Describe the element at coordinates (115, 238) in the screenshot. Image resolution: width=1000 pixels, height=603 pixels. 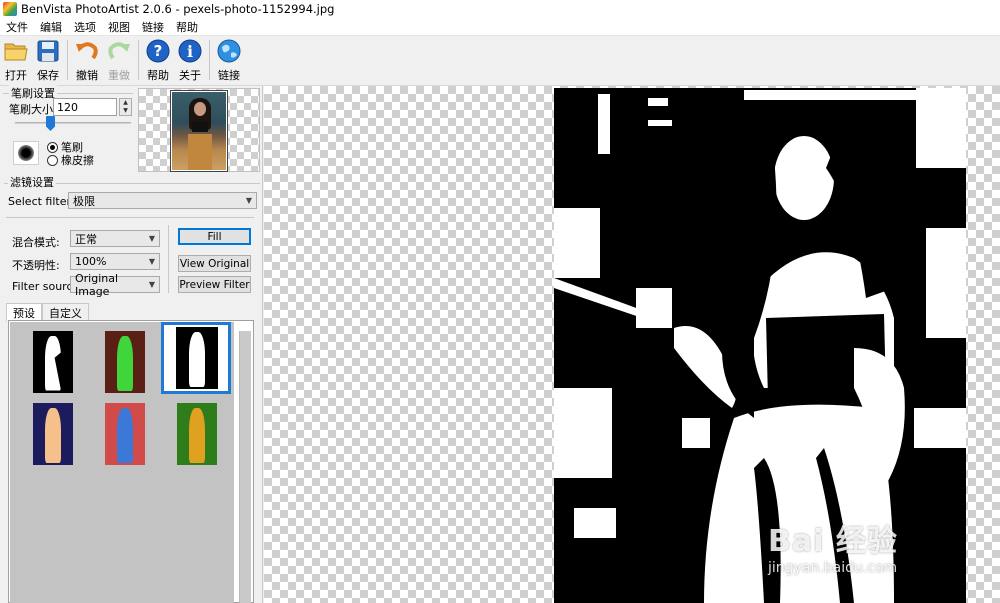
I see `blend-mode-select: 正常 ▼` at that location.